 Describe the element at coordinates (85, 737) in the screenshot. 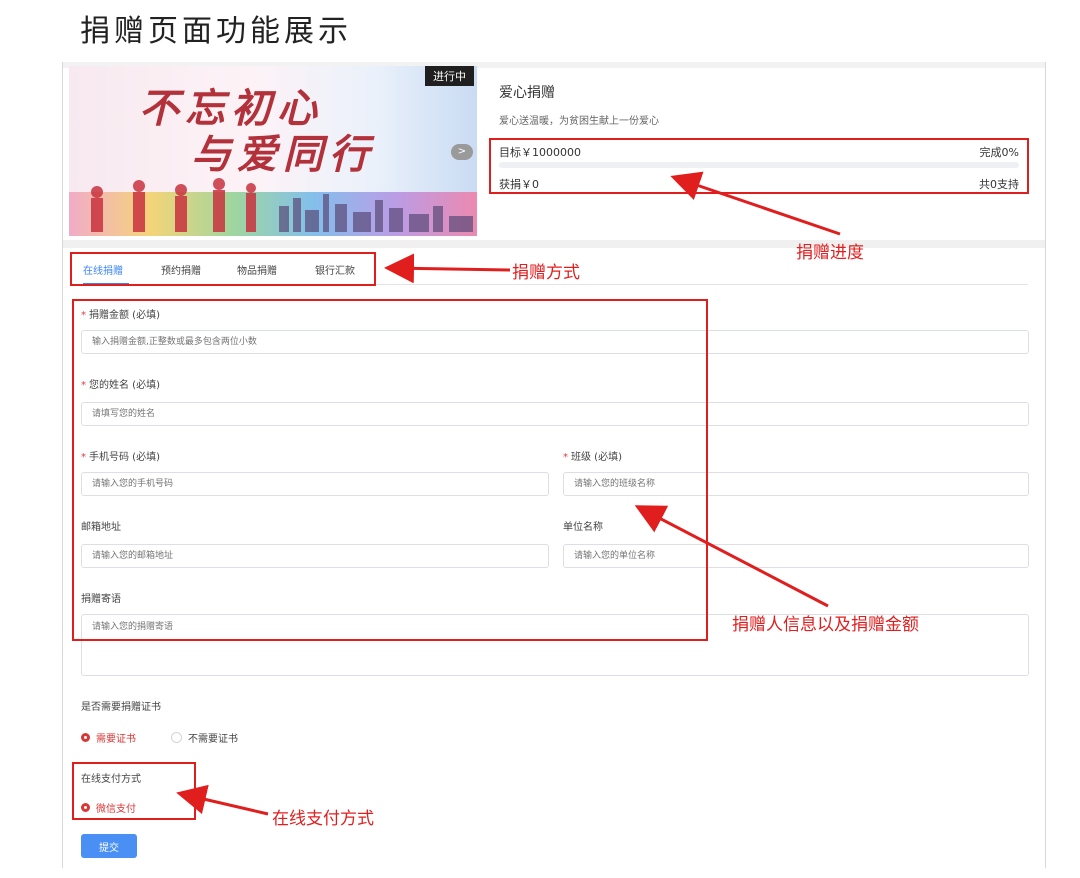

I see `radio-selected-icon` at that location.